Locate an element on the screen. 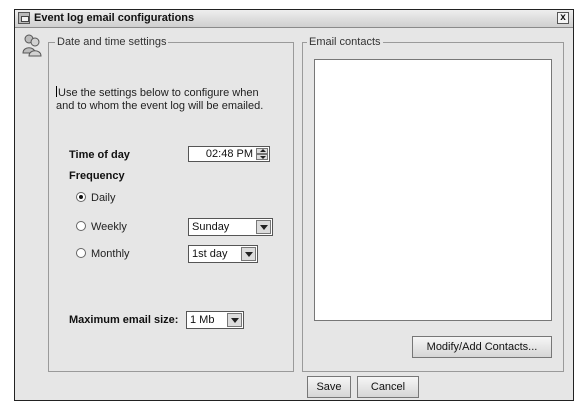  save-button: Save is located at coordinates (329, 387).